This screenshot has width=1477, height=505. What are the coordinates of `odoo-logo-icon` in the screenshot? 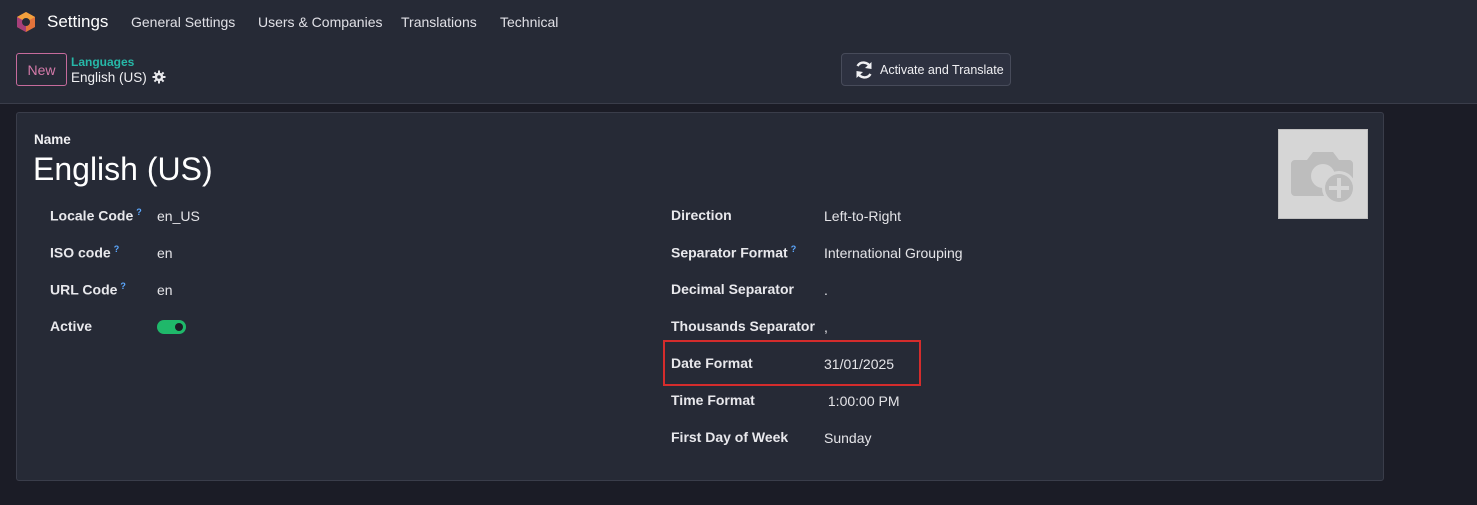 It's located at (26, 22).